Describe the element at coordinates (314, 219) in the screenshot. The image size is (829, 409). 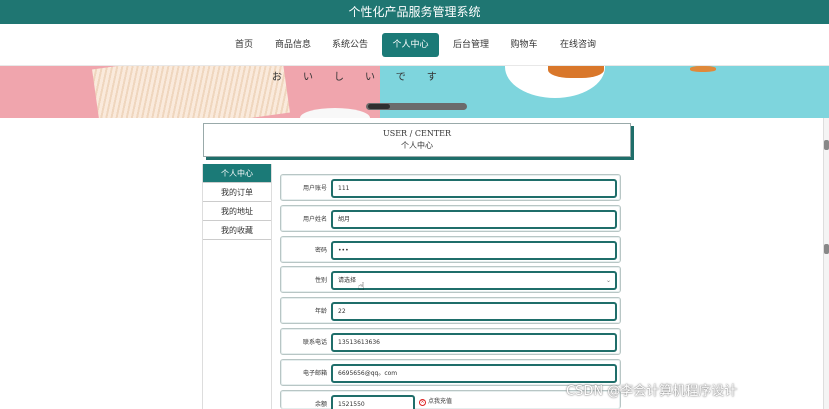
I see `name-label: 用户姓名` at that location.